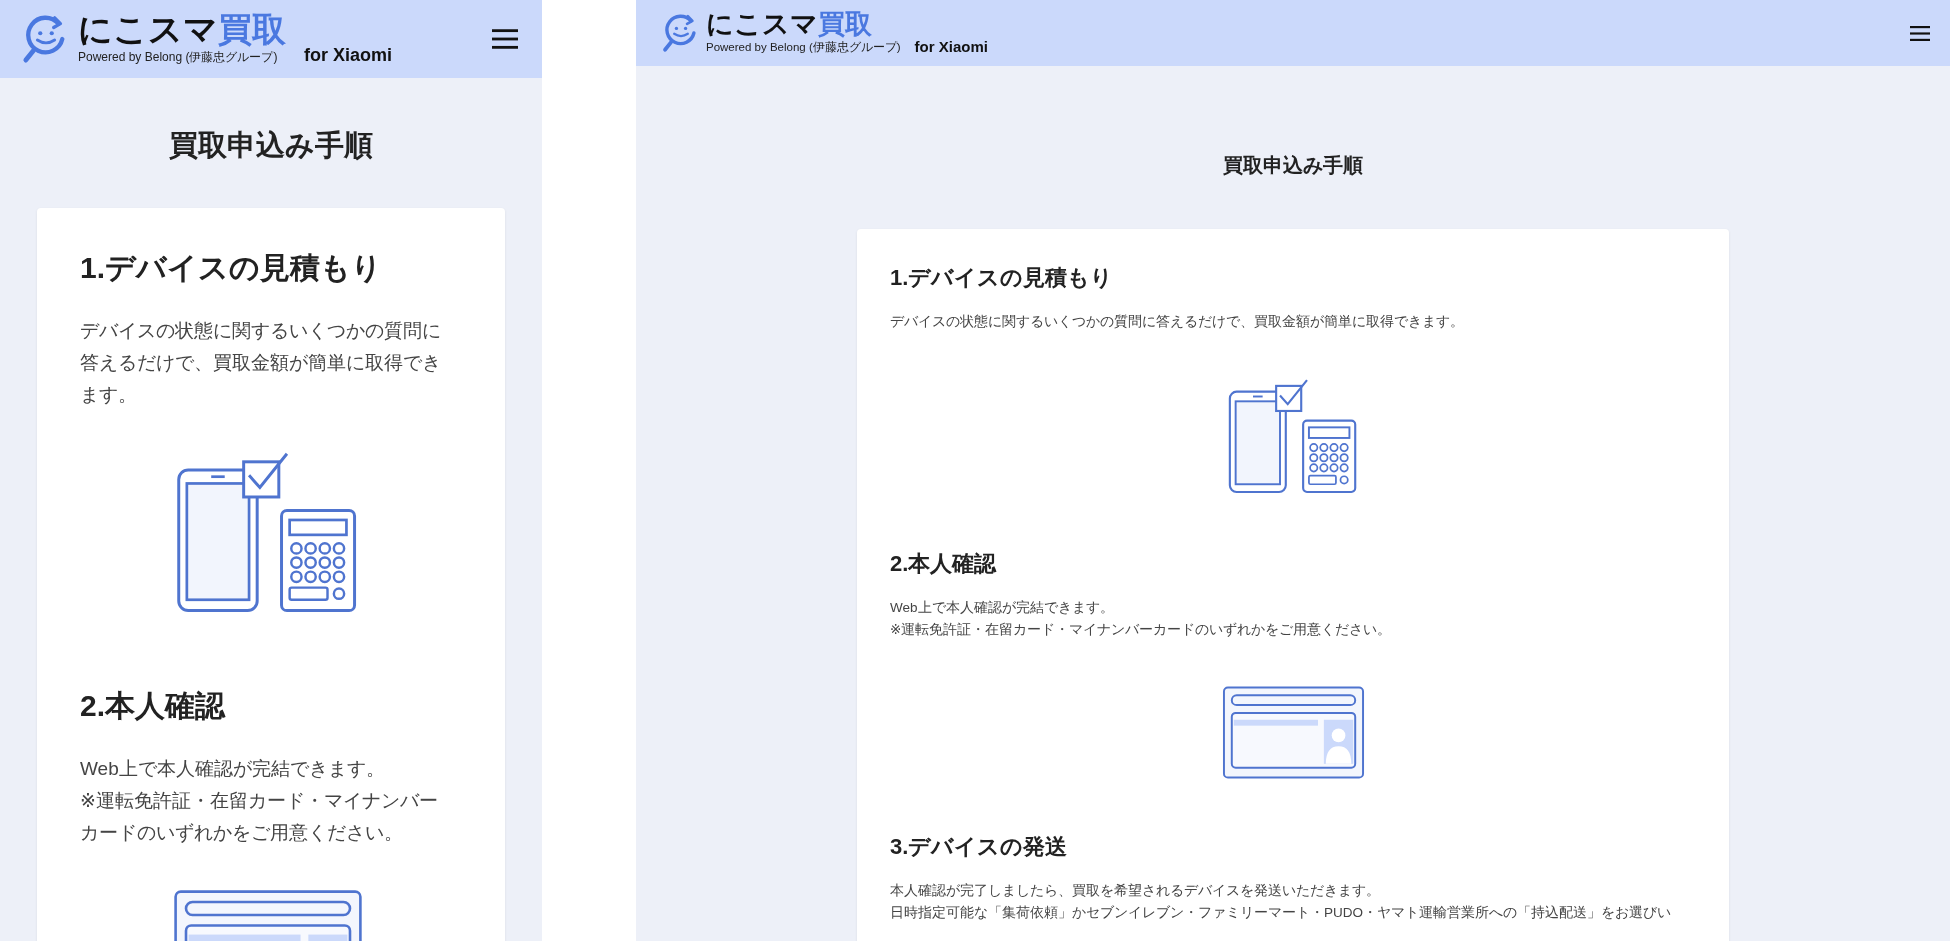 The height and width of the screenshot is (941, 1950). Describe the element at coordinates (1281, 913) in the screenshot. I see `step-description: 日時指定可能な「集荷依頼」かセブンイレブン・ファミリーマート・PUDO・ヤマト運輸営業所への「持込配送」をお選びい` at that location.